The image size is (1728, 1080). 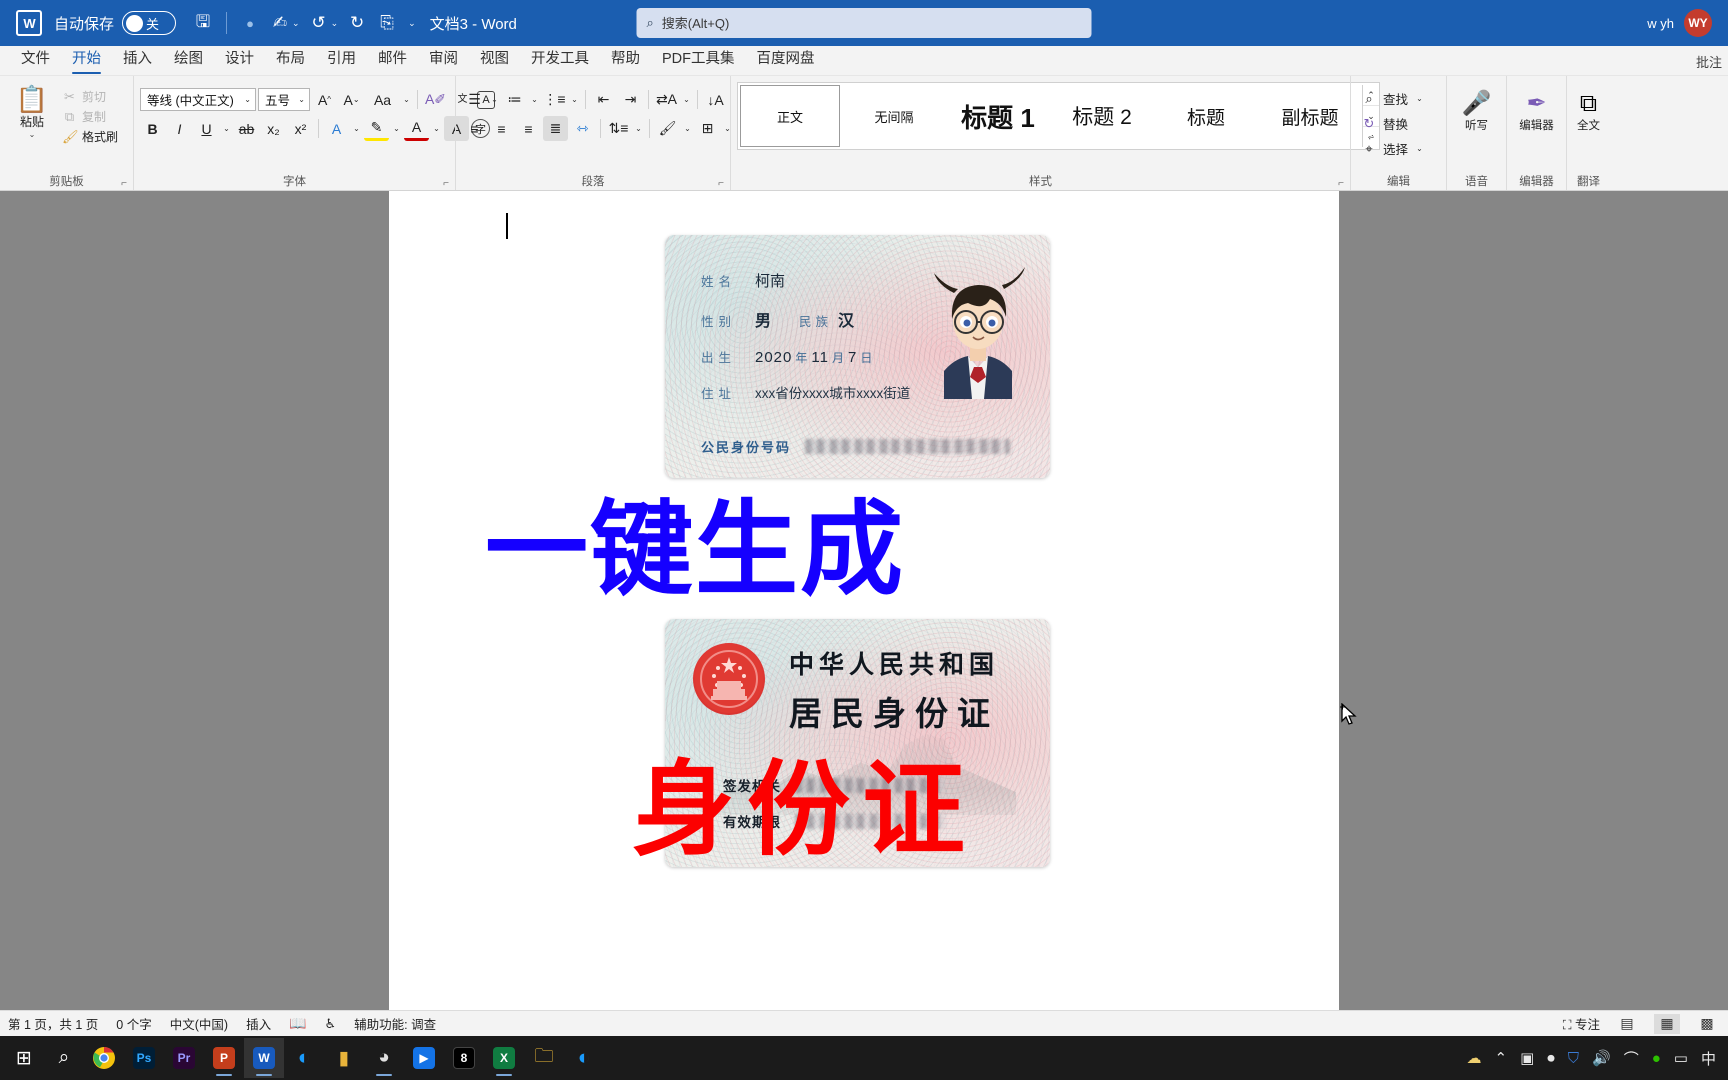 What do you see at coordinates (133, 1023) in the screenshot?
I see `word-count-label: 0 个字` at bounding box center [133, 1023].